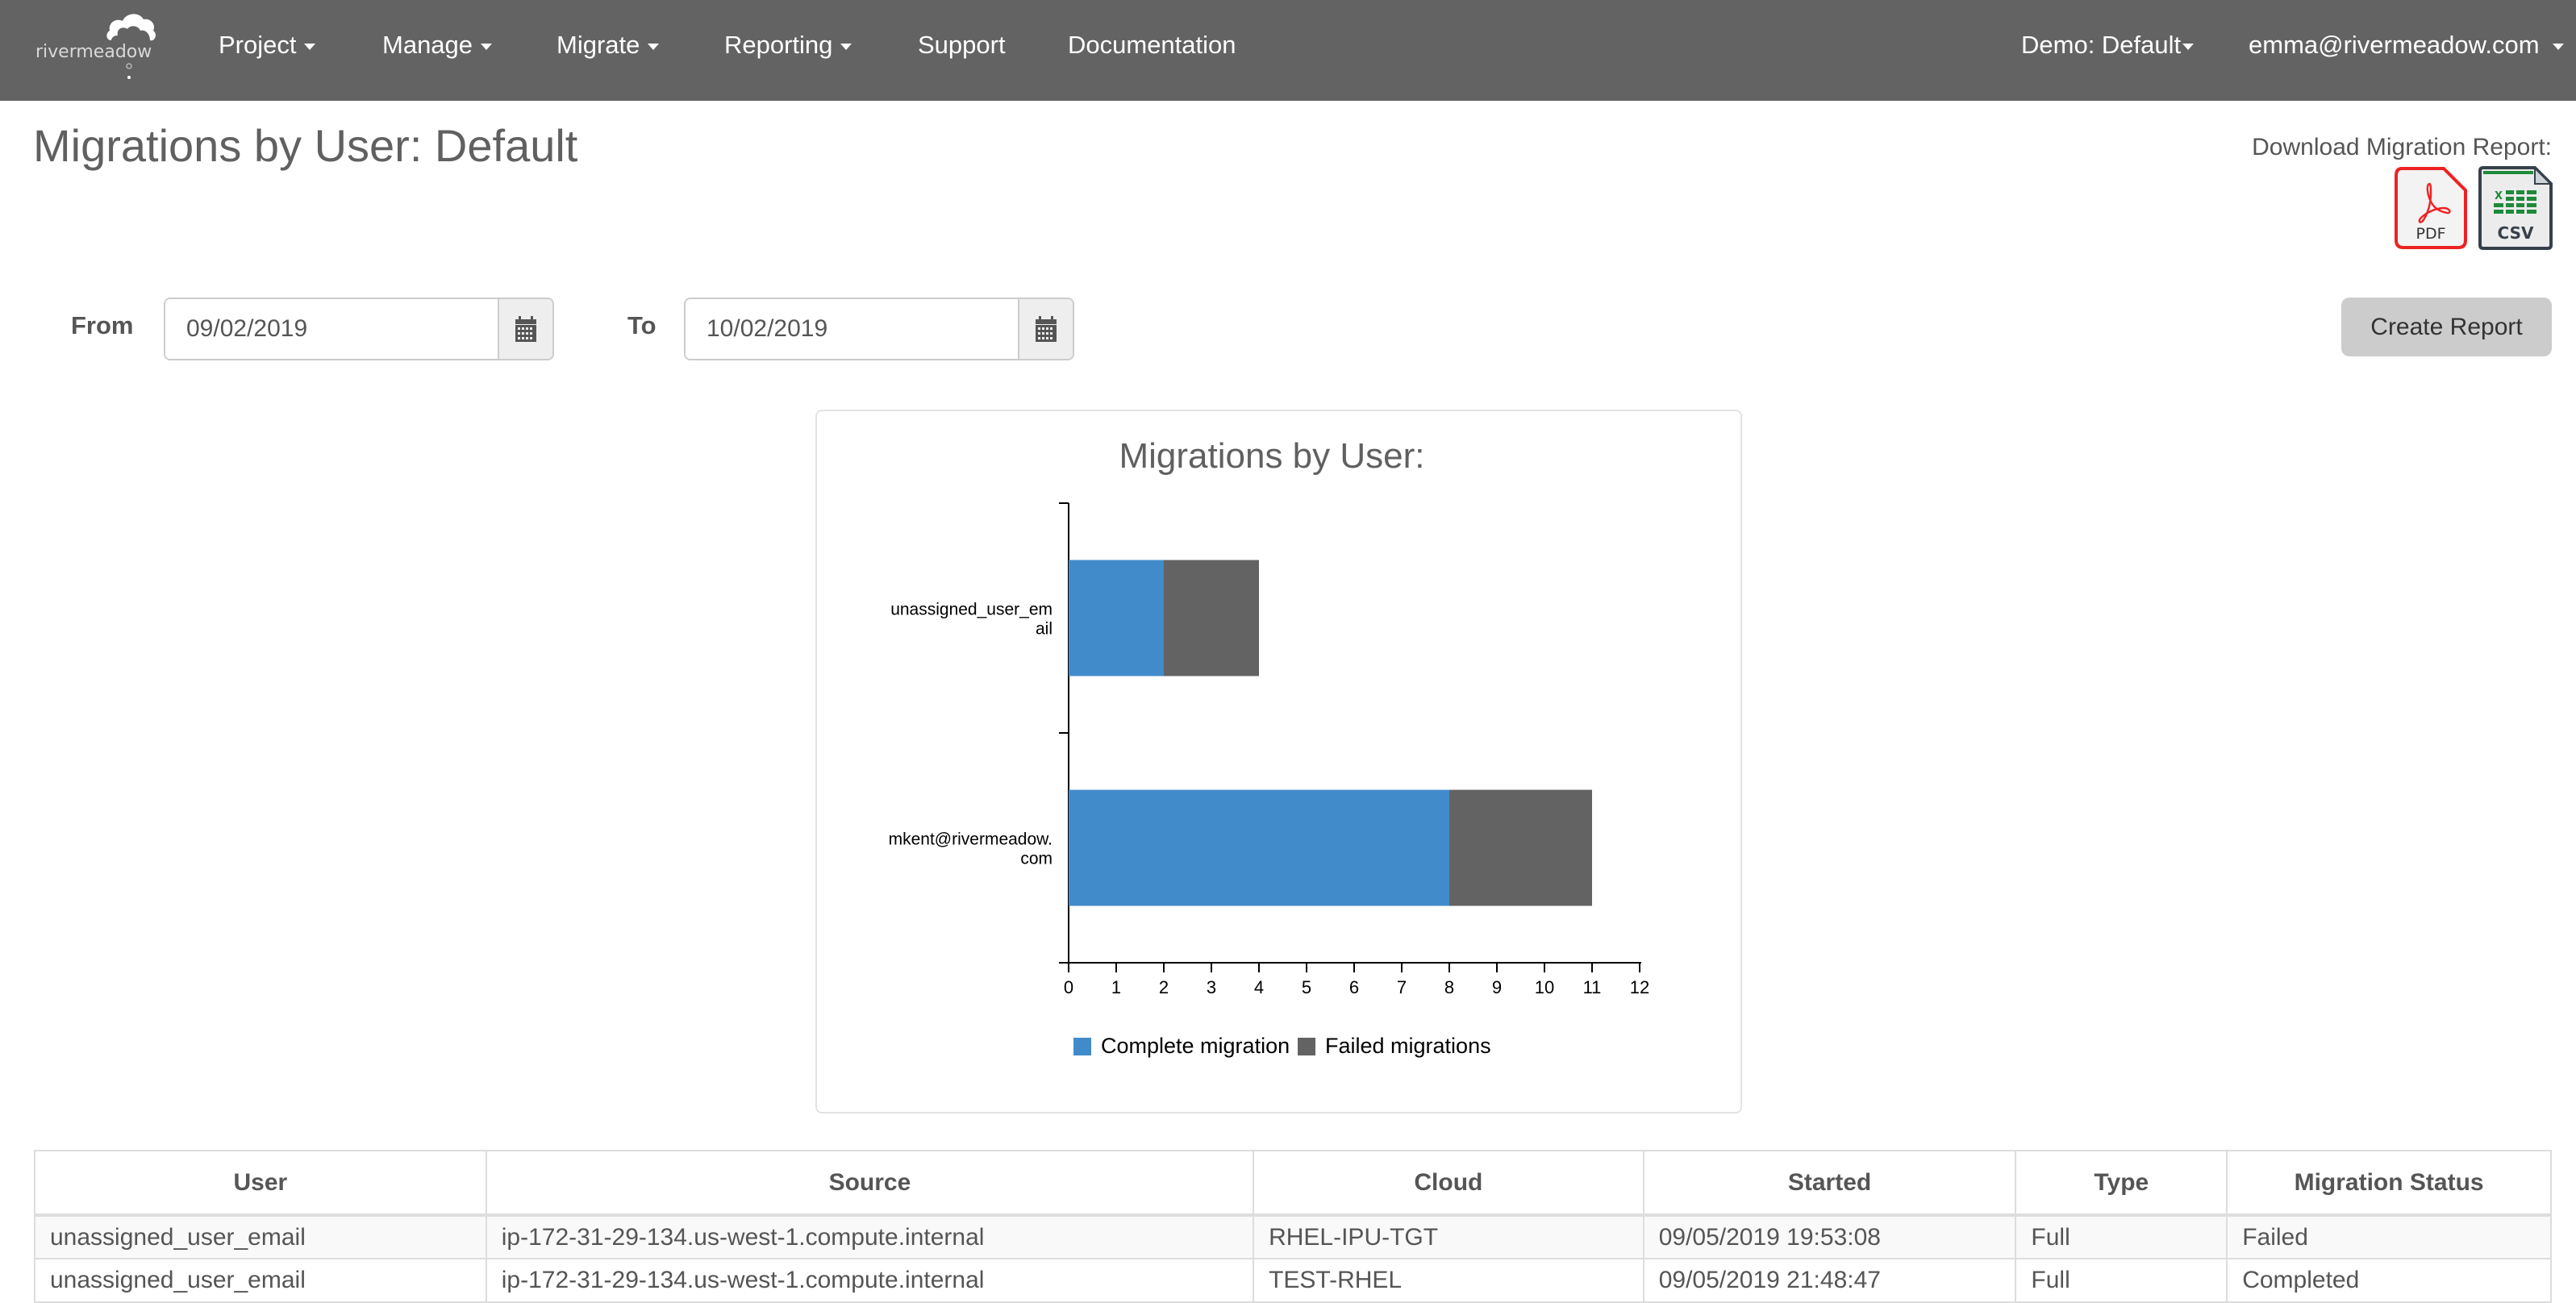 This screenshot has height=1303, width=2576. I want to click on rivermeadow-logo: rivermeadow, so click(96, 43).